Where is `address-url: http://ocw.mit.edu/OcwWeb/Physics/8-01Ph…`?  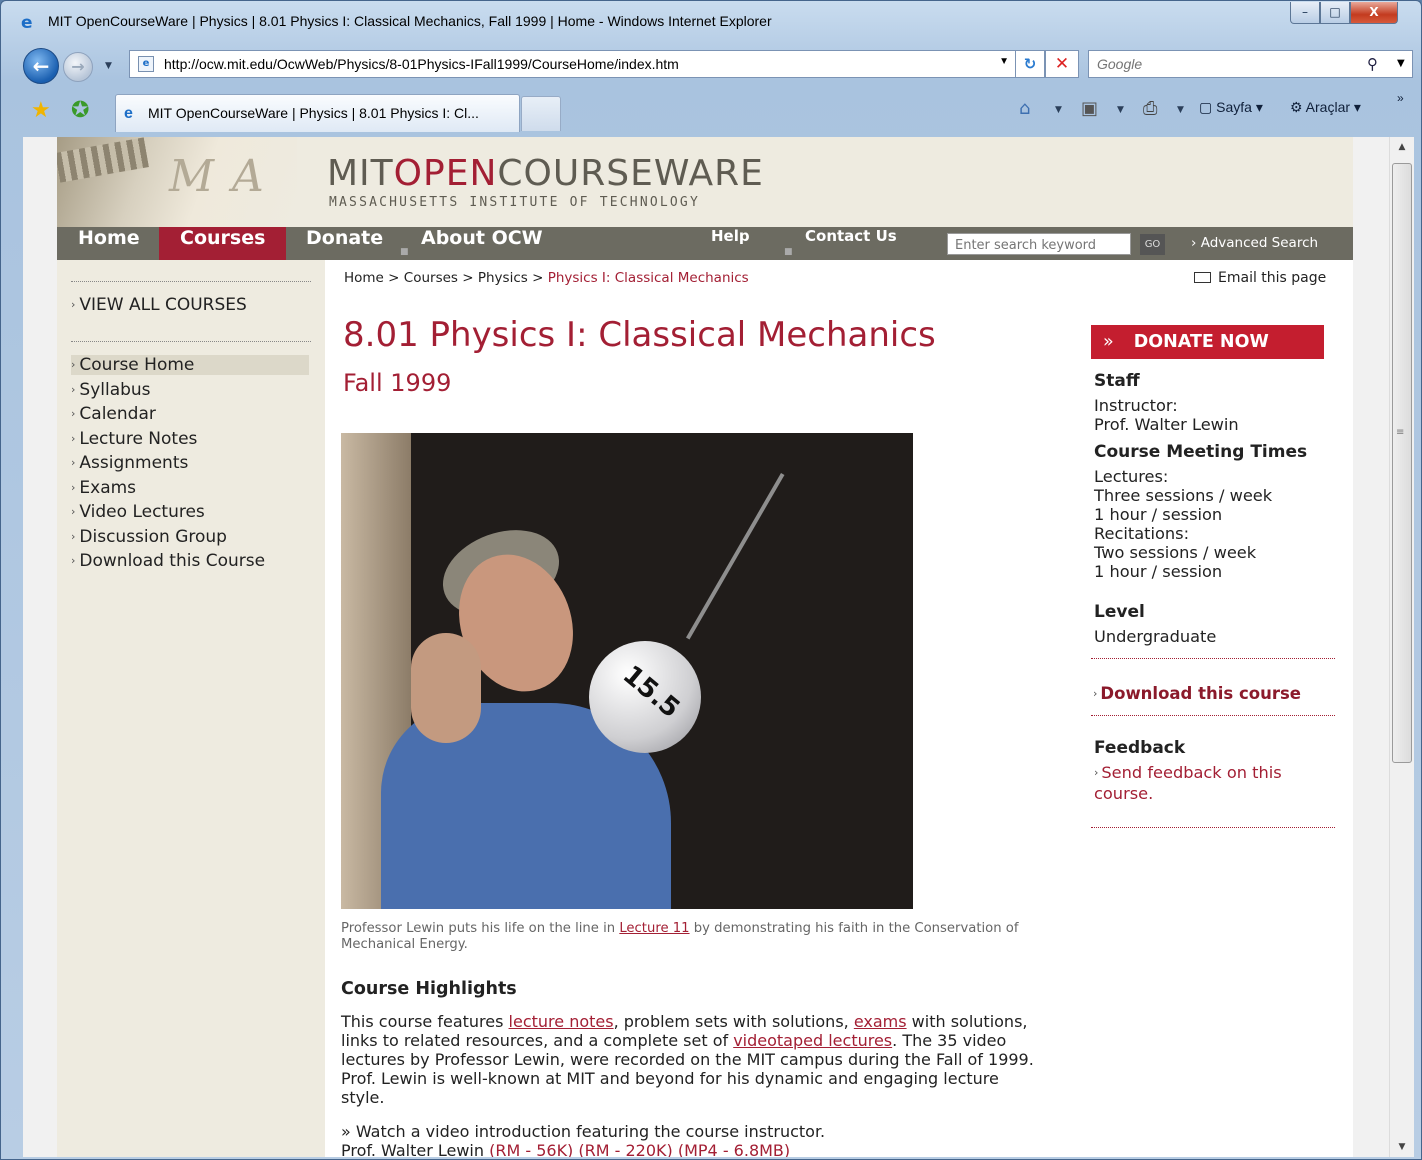
address-url: http://ocw.mit.edu/OcwWeb/Physics/8-01Ph… is located at coordinates (421, 64).